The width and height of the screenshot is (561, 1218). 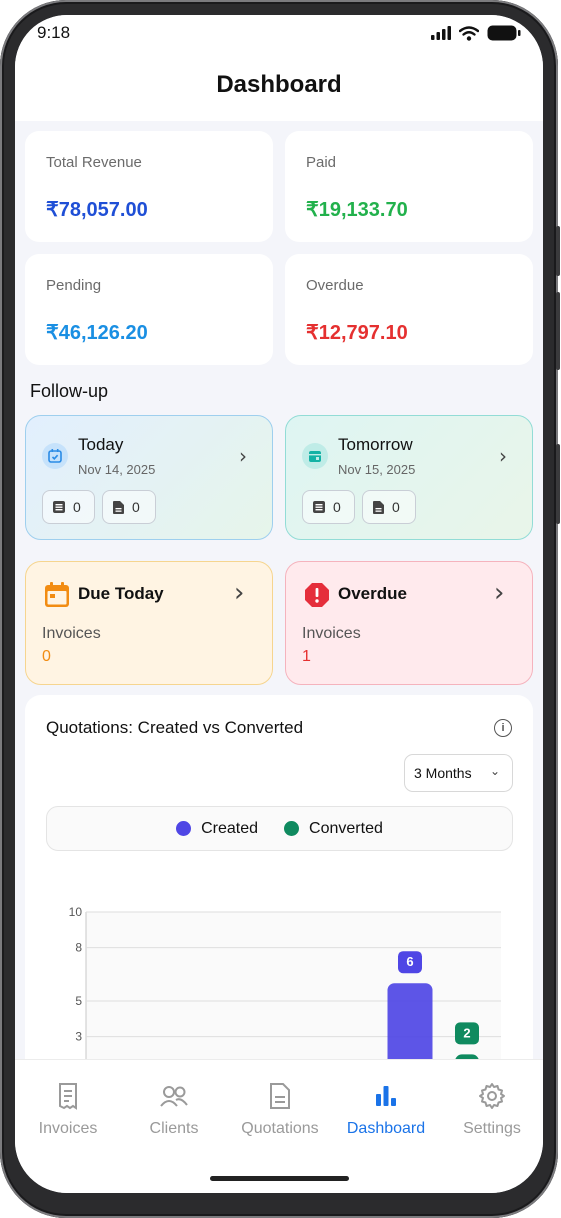 I want to click on nav-label: Dashboard, so click(x=386, y=1128).